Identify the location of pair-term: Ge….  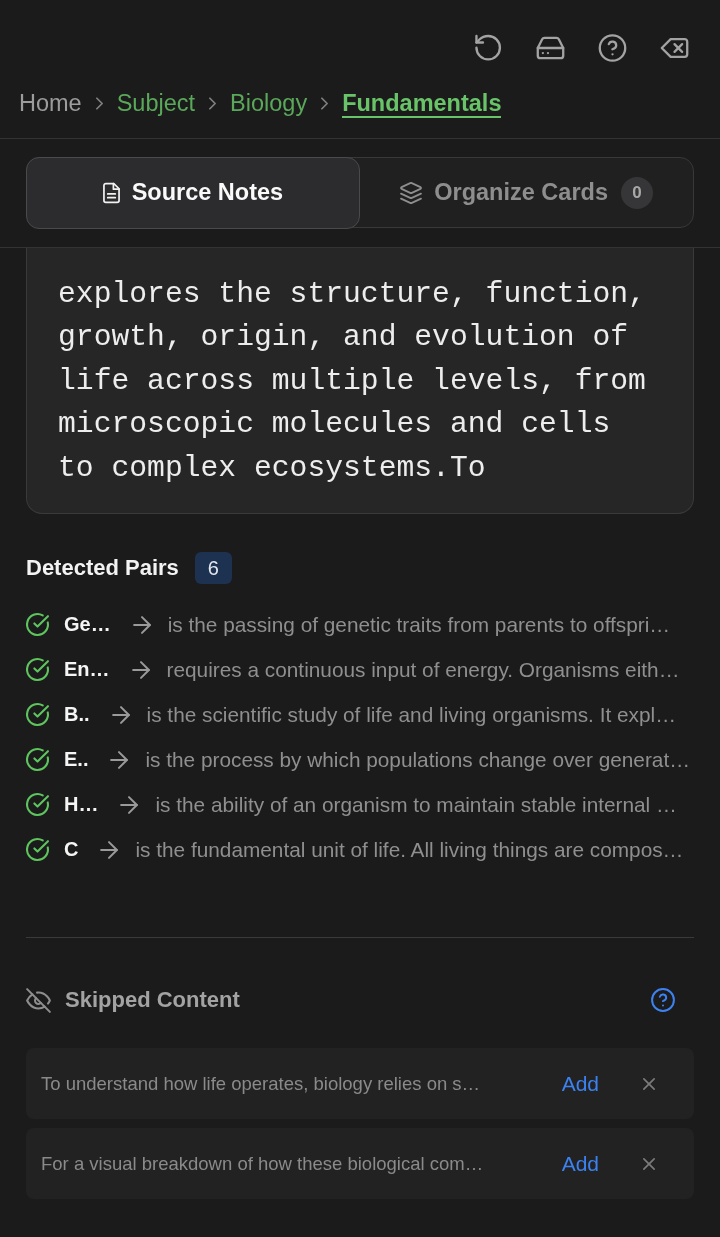
(87, 625).